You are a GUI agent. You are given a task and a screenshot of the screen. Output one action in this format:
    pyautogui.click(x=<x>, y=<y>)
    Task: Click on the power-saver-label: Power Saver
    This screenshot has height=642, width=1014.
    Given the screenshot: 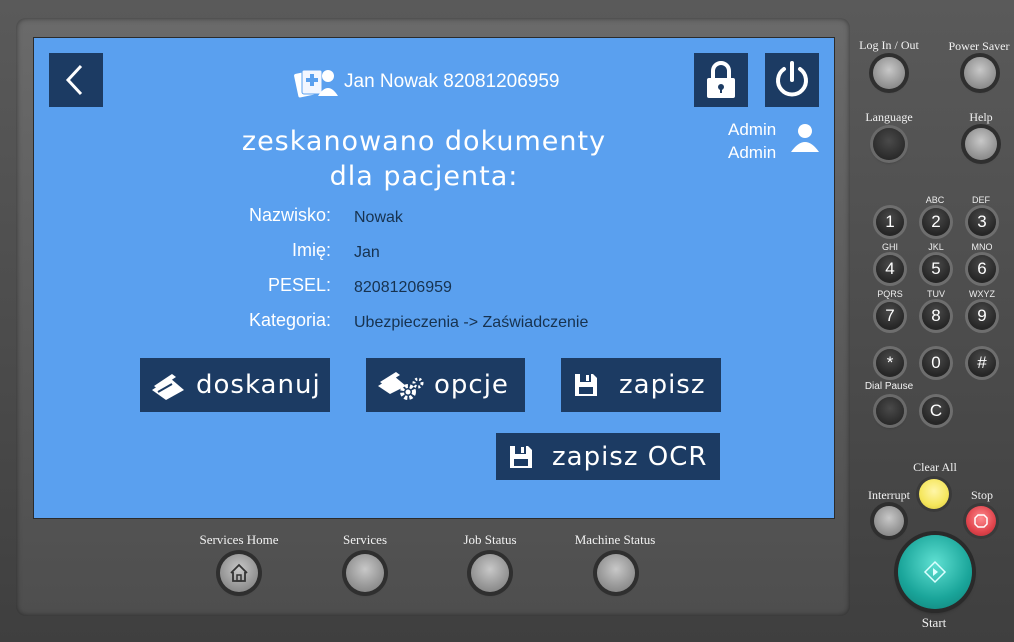 What is the action you would take?
    pyautogui.click(x=979, y=46)
    